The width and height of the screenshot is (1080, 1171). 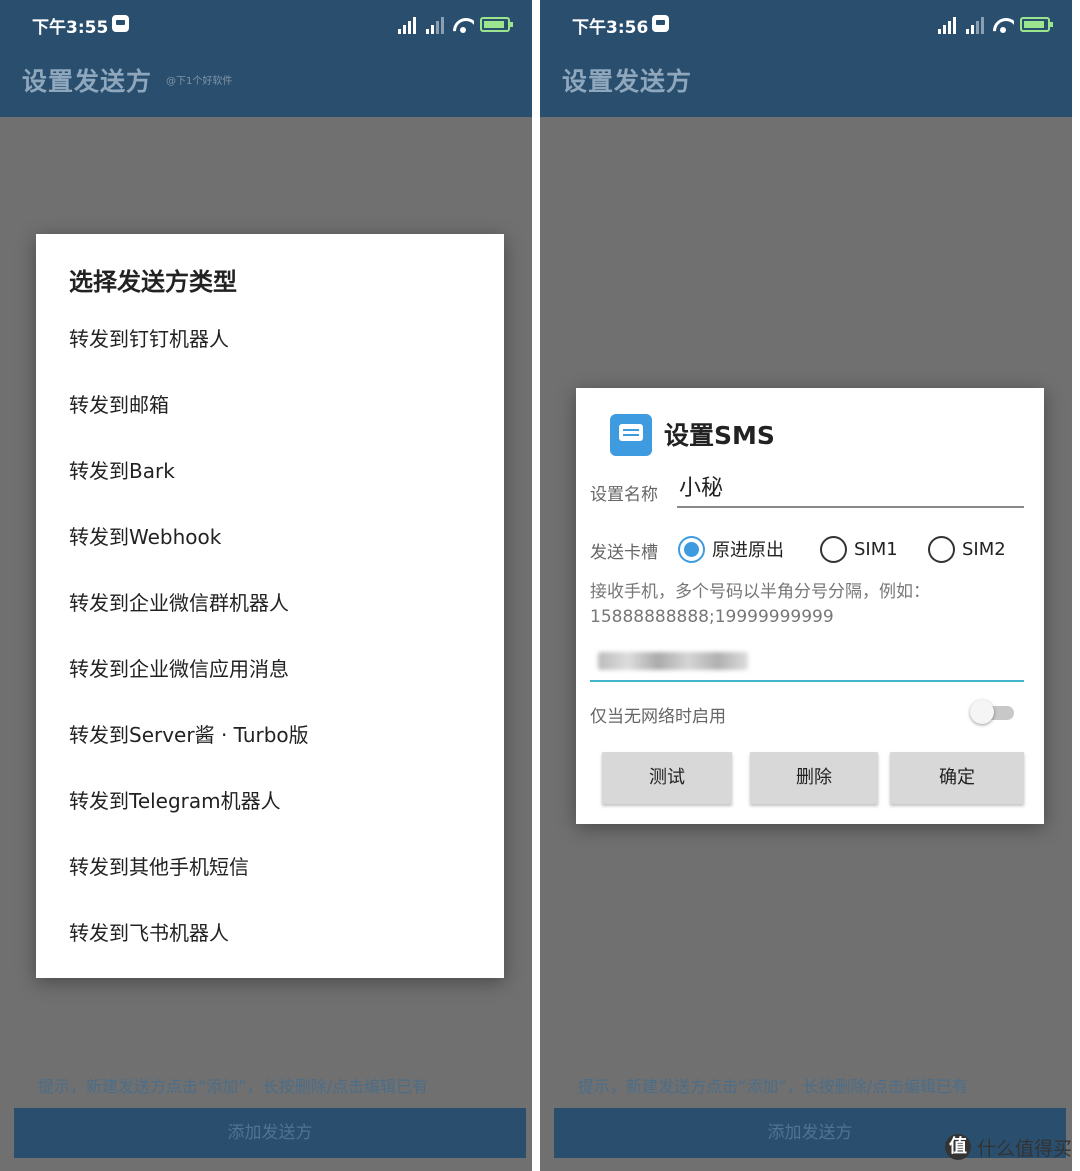 I want to click on app-bar: 设置发送方, so click(x=806, y=83).